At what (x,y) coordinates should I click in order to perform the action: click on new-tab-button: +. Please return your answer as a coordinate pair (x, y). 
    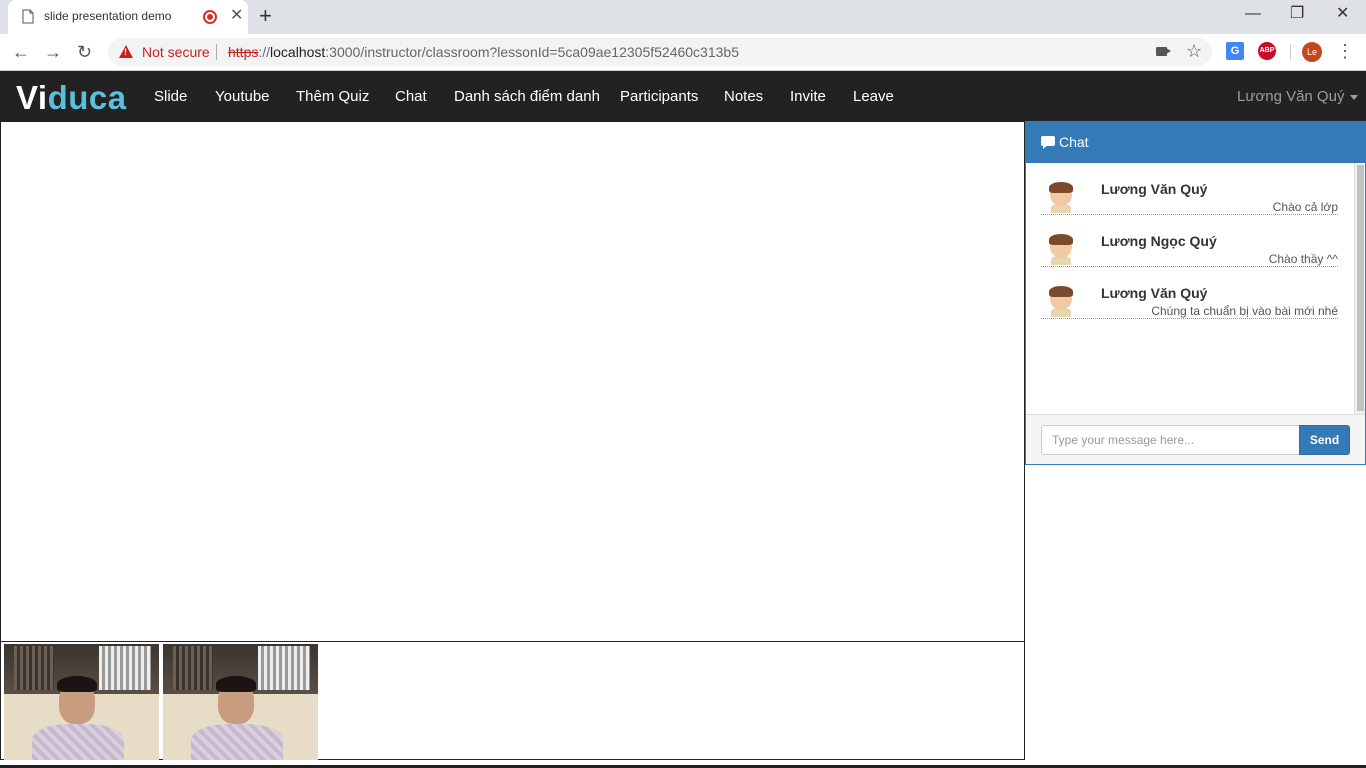
    Looking at the image, I should click on (265, 16).